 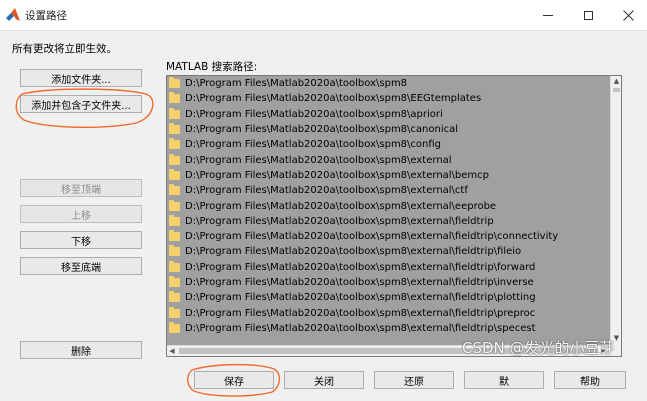 What do you see at coordinates (81, 266) in the screenshot?
I see `move-to-bottom-button: 移至底端` at bounding box center [81, 266].